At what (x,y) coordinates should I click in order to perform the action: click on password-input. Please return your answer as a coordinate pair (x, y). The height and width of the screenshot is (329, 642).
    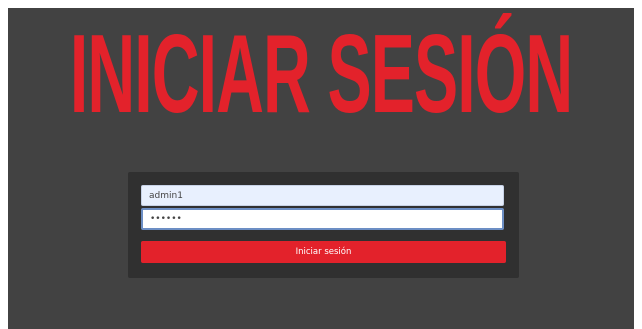
    Looking at the image, I should click on (322, 219).